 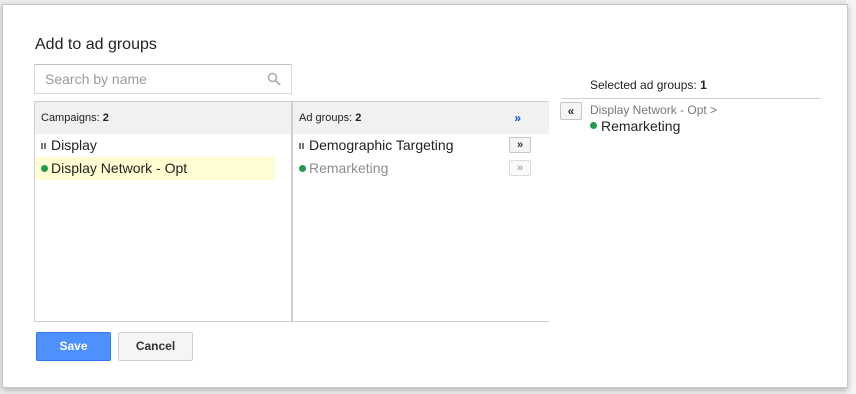 I want to click on campaigns-header: Campaigns: 2, so click(x=163, y=118).